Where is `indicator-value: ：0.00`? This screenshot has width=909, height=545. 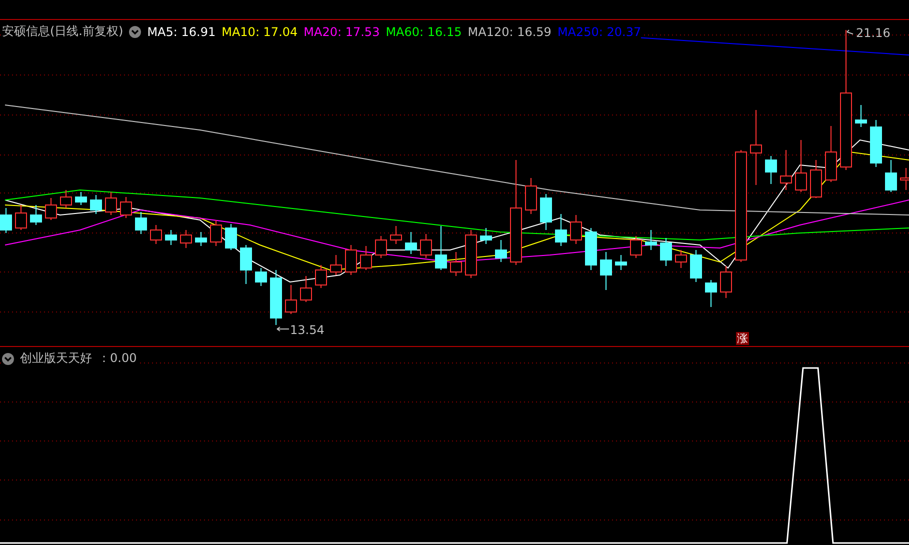 indicator-value: ：0.00 is located at coordinates (117, 358).